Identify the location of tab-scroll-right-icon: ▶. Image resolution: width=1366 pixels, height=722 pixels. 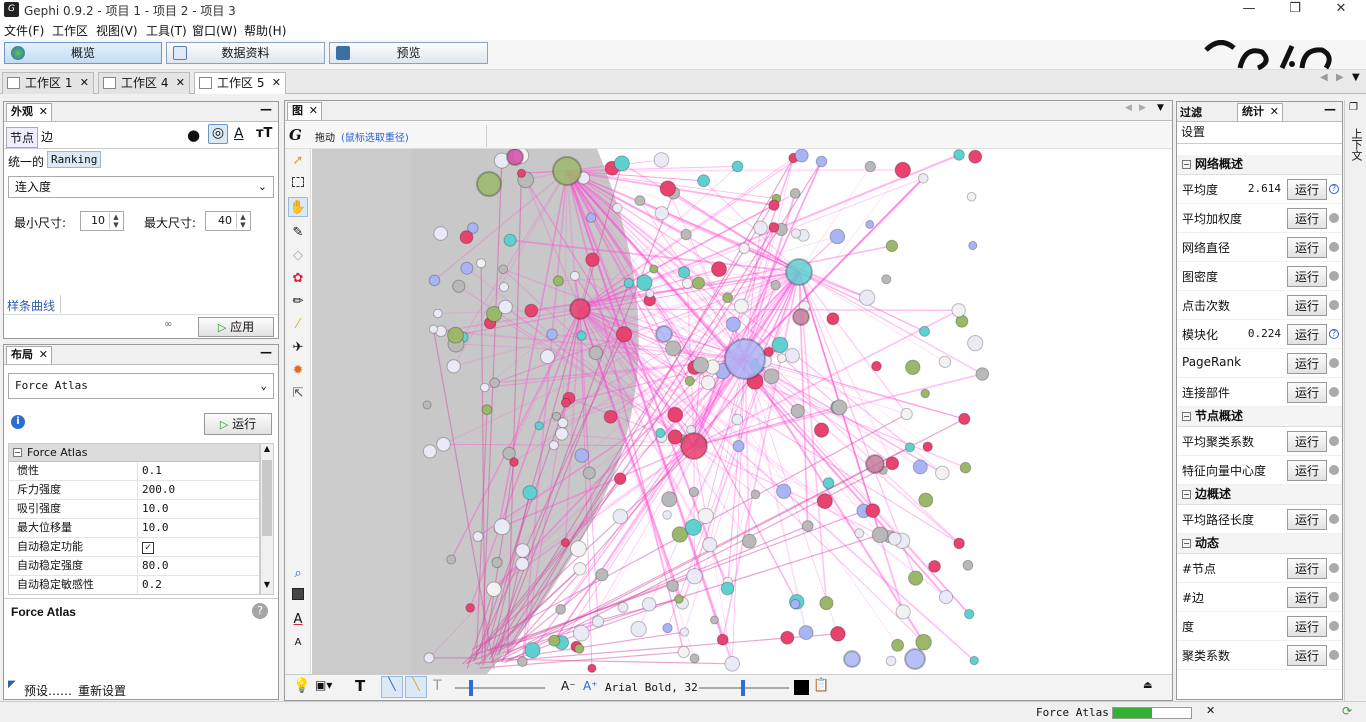
(1340, 77).